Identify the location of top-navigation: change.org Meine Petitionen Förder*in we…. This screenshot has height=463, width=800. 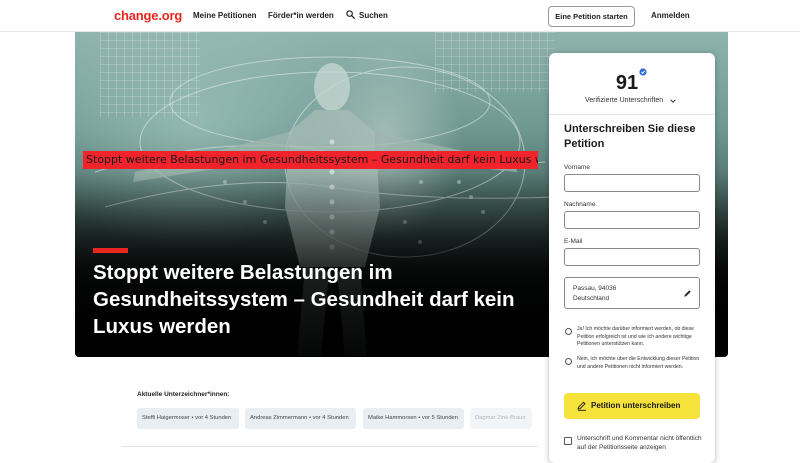
(400, 16).